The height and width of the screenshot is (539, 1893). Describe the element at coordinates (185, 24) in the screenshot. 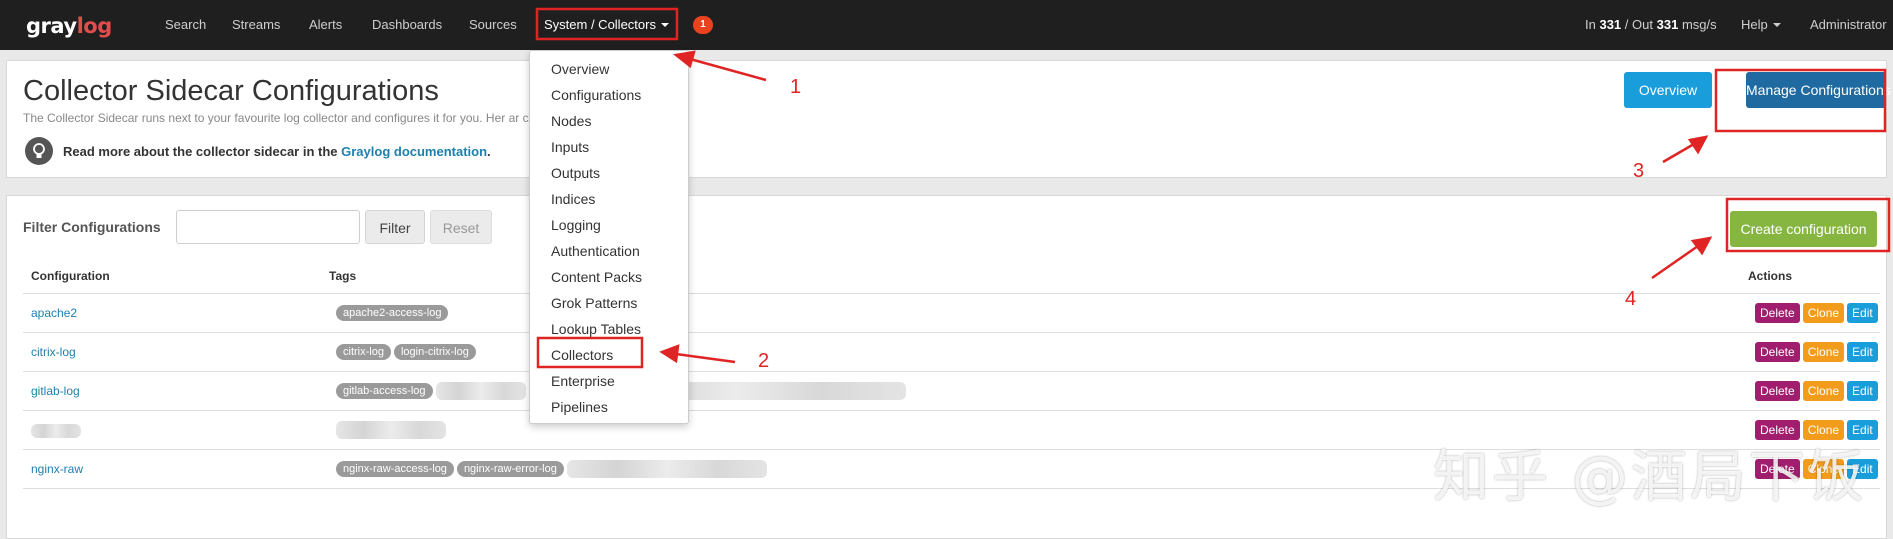

I see `nav-search: Search` at that location.